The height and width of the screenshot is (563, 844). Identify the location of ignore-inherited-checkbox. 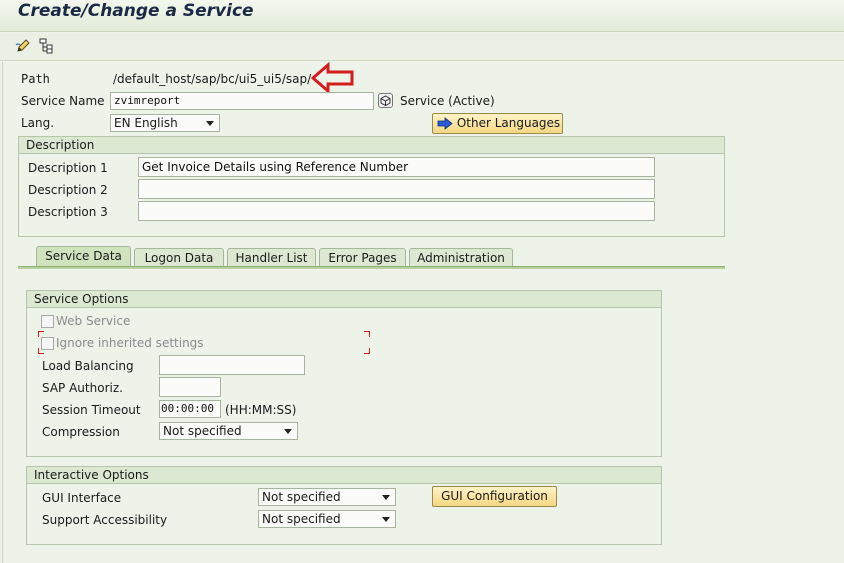
(47, 343).